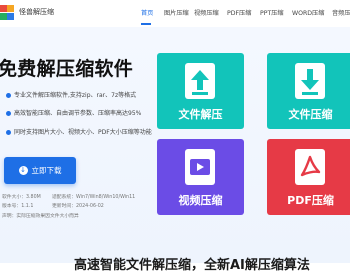  Describe the element at coordinates (78, 113) in the screenshot. I see `feature-text: 高效智能压缩、自由调节参数、压缩率高达95%` at that location.